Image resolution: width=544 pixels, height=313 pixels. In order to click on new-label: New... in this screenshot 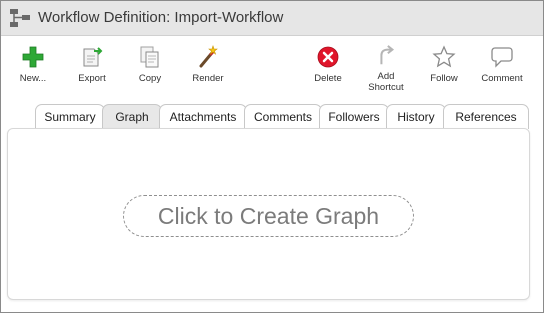, I will do `click(33, 78)`.